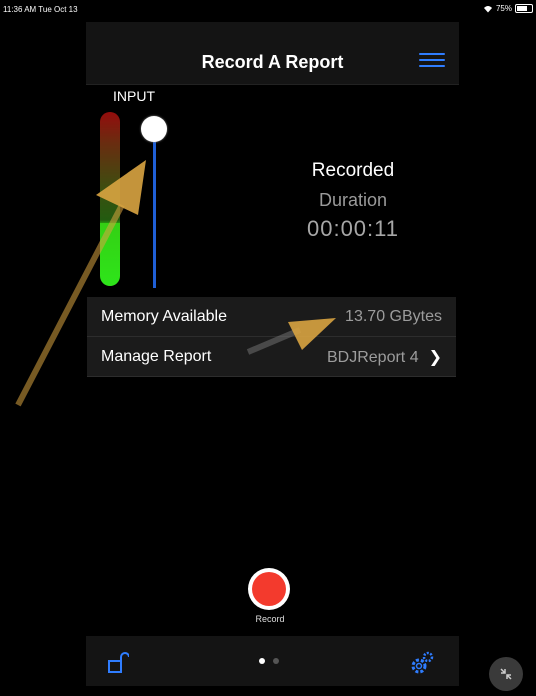 This screenshot has width=536, height=696. What do you see at coordinates (352, 228) in the screenshot?
I see `duration-value: 00:00:11` at bounding box center [352, 228].